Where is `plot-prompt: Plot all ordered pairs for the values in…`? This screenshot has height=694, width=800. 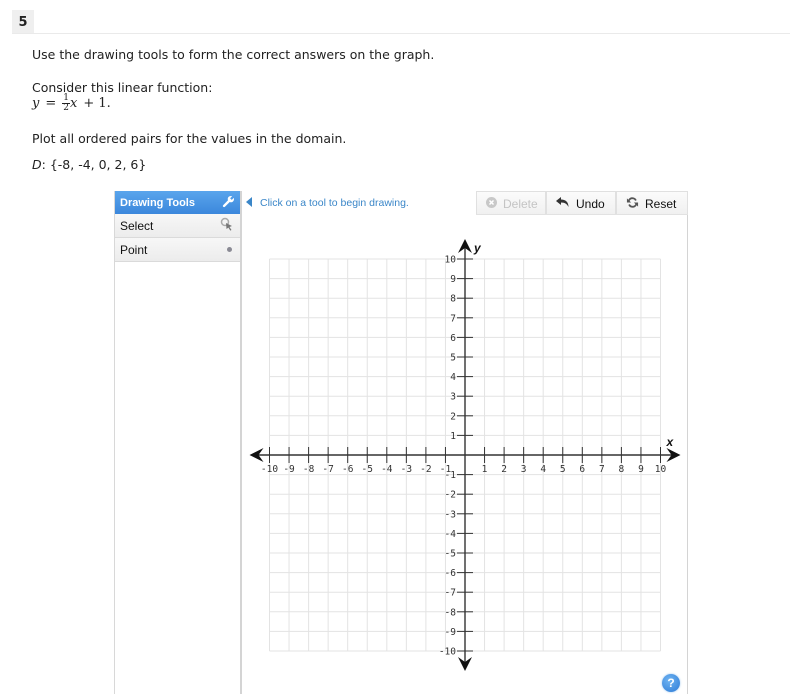 plot-prompt: Plot all ordered pairs for the values in… is located at coordinates (189, 138).